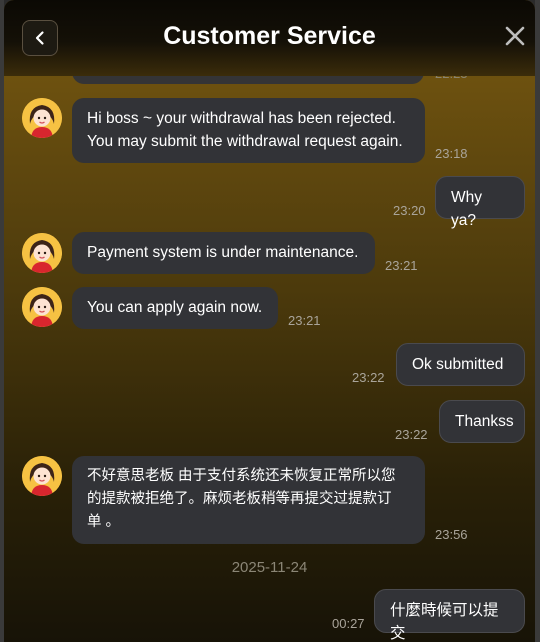 The image size is (540, 642). I want to click on user-message-bubble: 什麼時候可以提交, so click(449, 615).